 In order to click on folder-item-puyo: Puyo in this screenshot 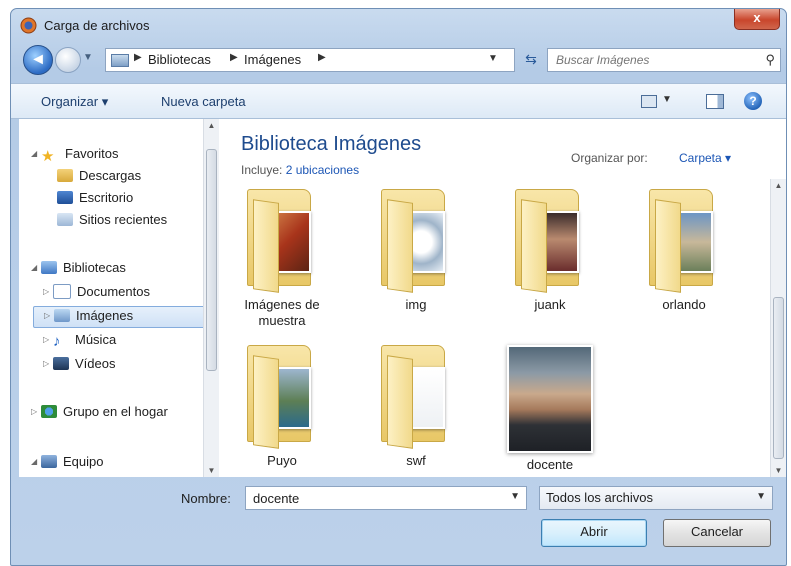, I will do `click(282, 407)`.